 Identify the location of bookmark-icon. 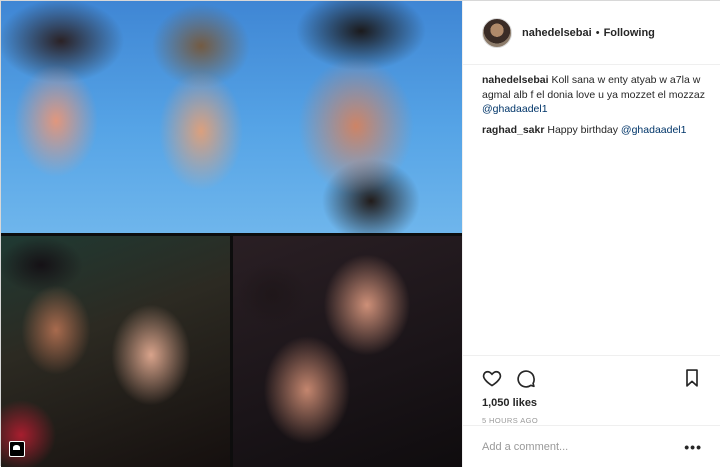
(692, 378).